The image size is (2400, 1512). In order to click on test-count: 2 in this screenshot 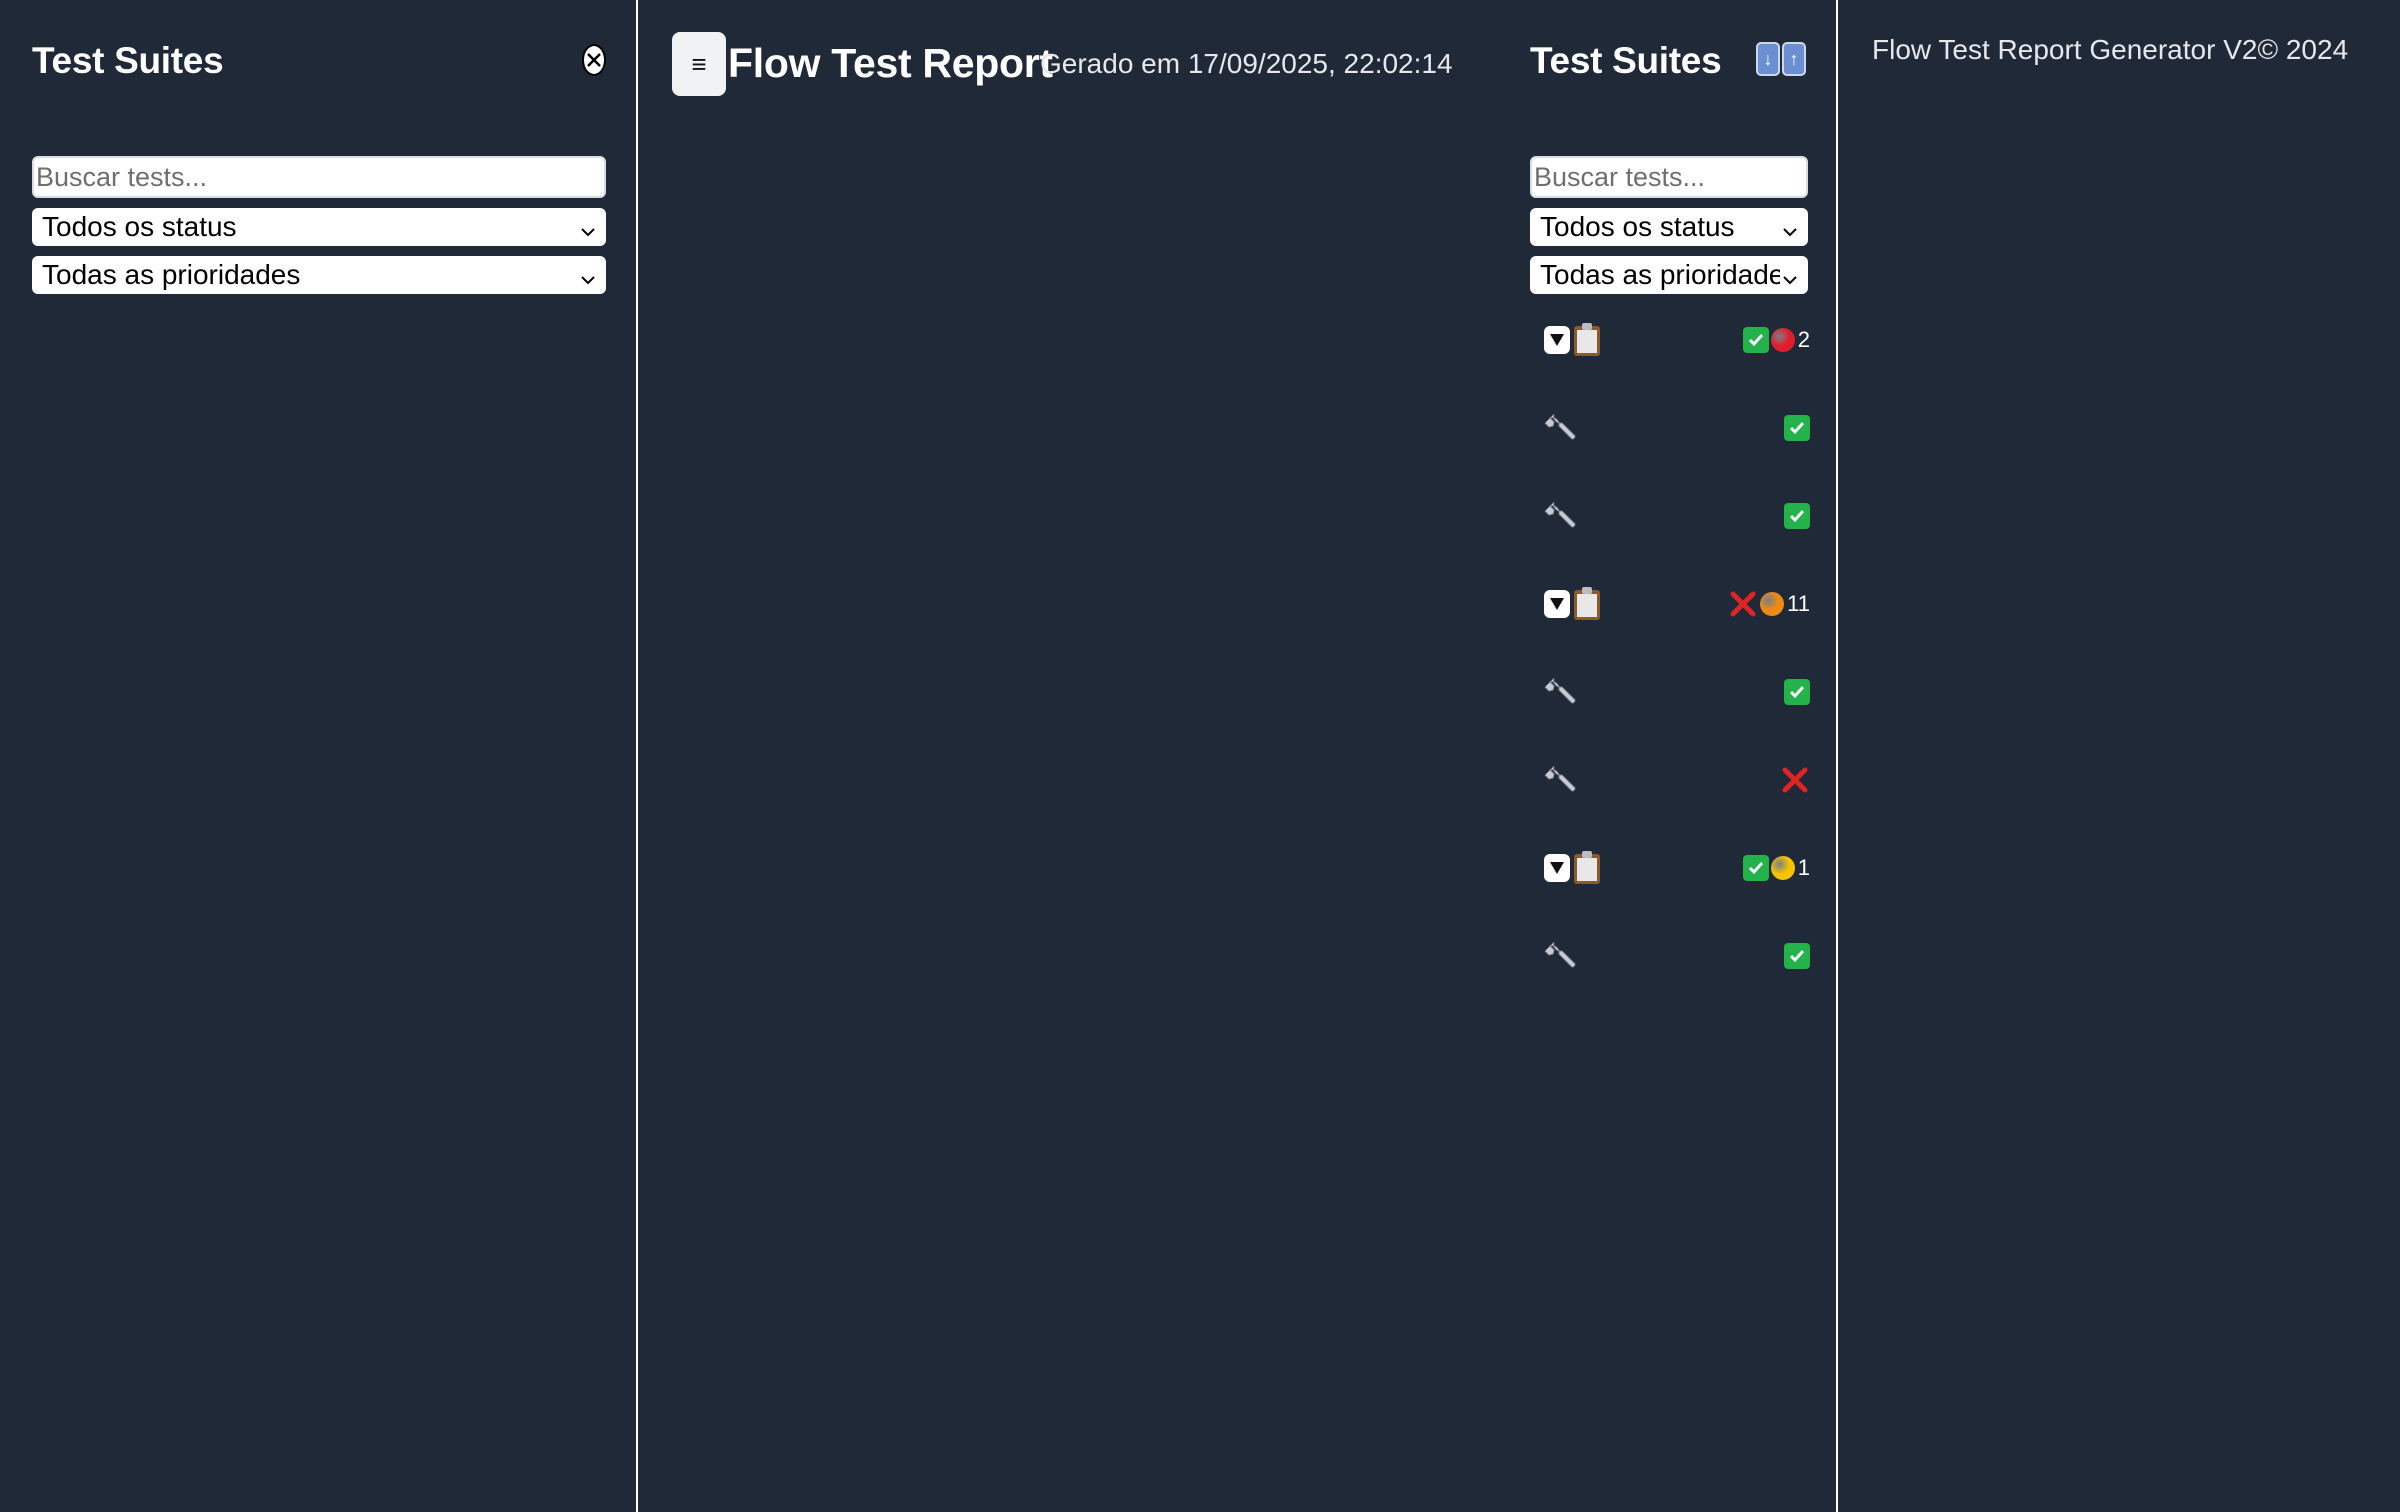, I will do `click(1803, 339)`.